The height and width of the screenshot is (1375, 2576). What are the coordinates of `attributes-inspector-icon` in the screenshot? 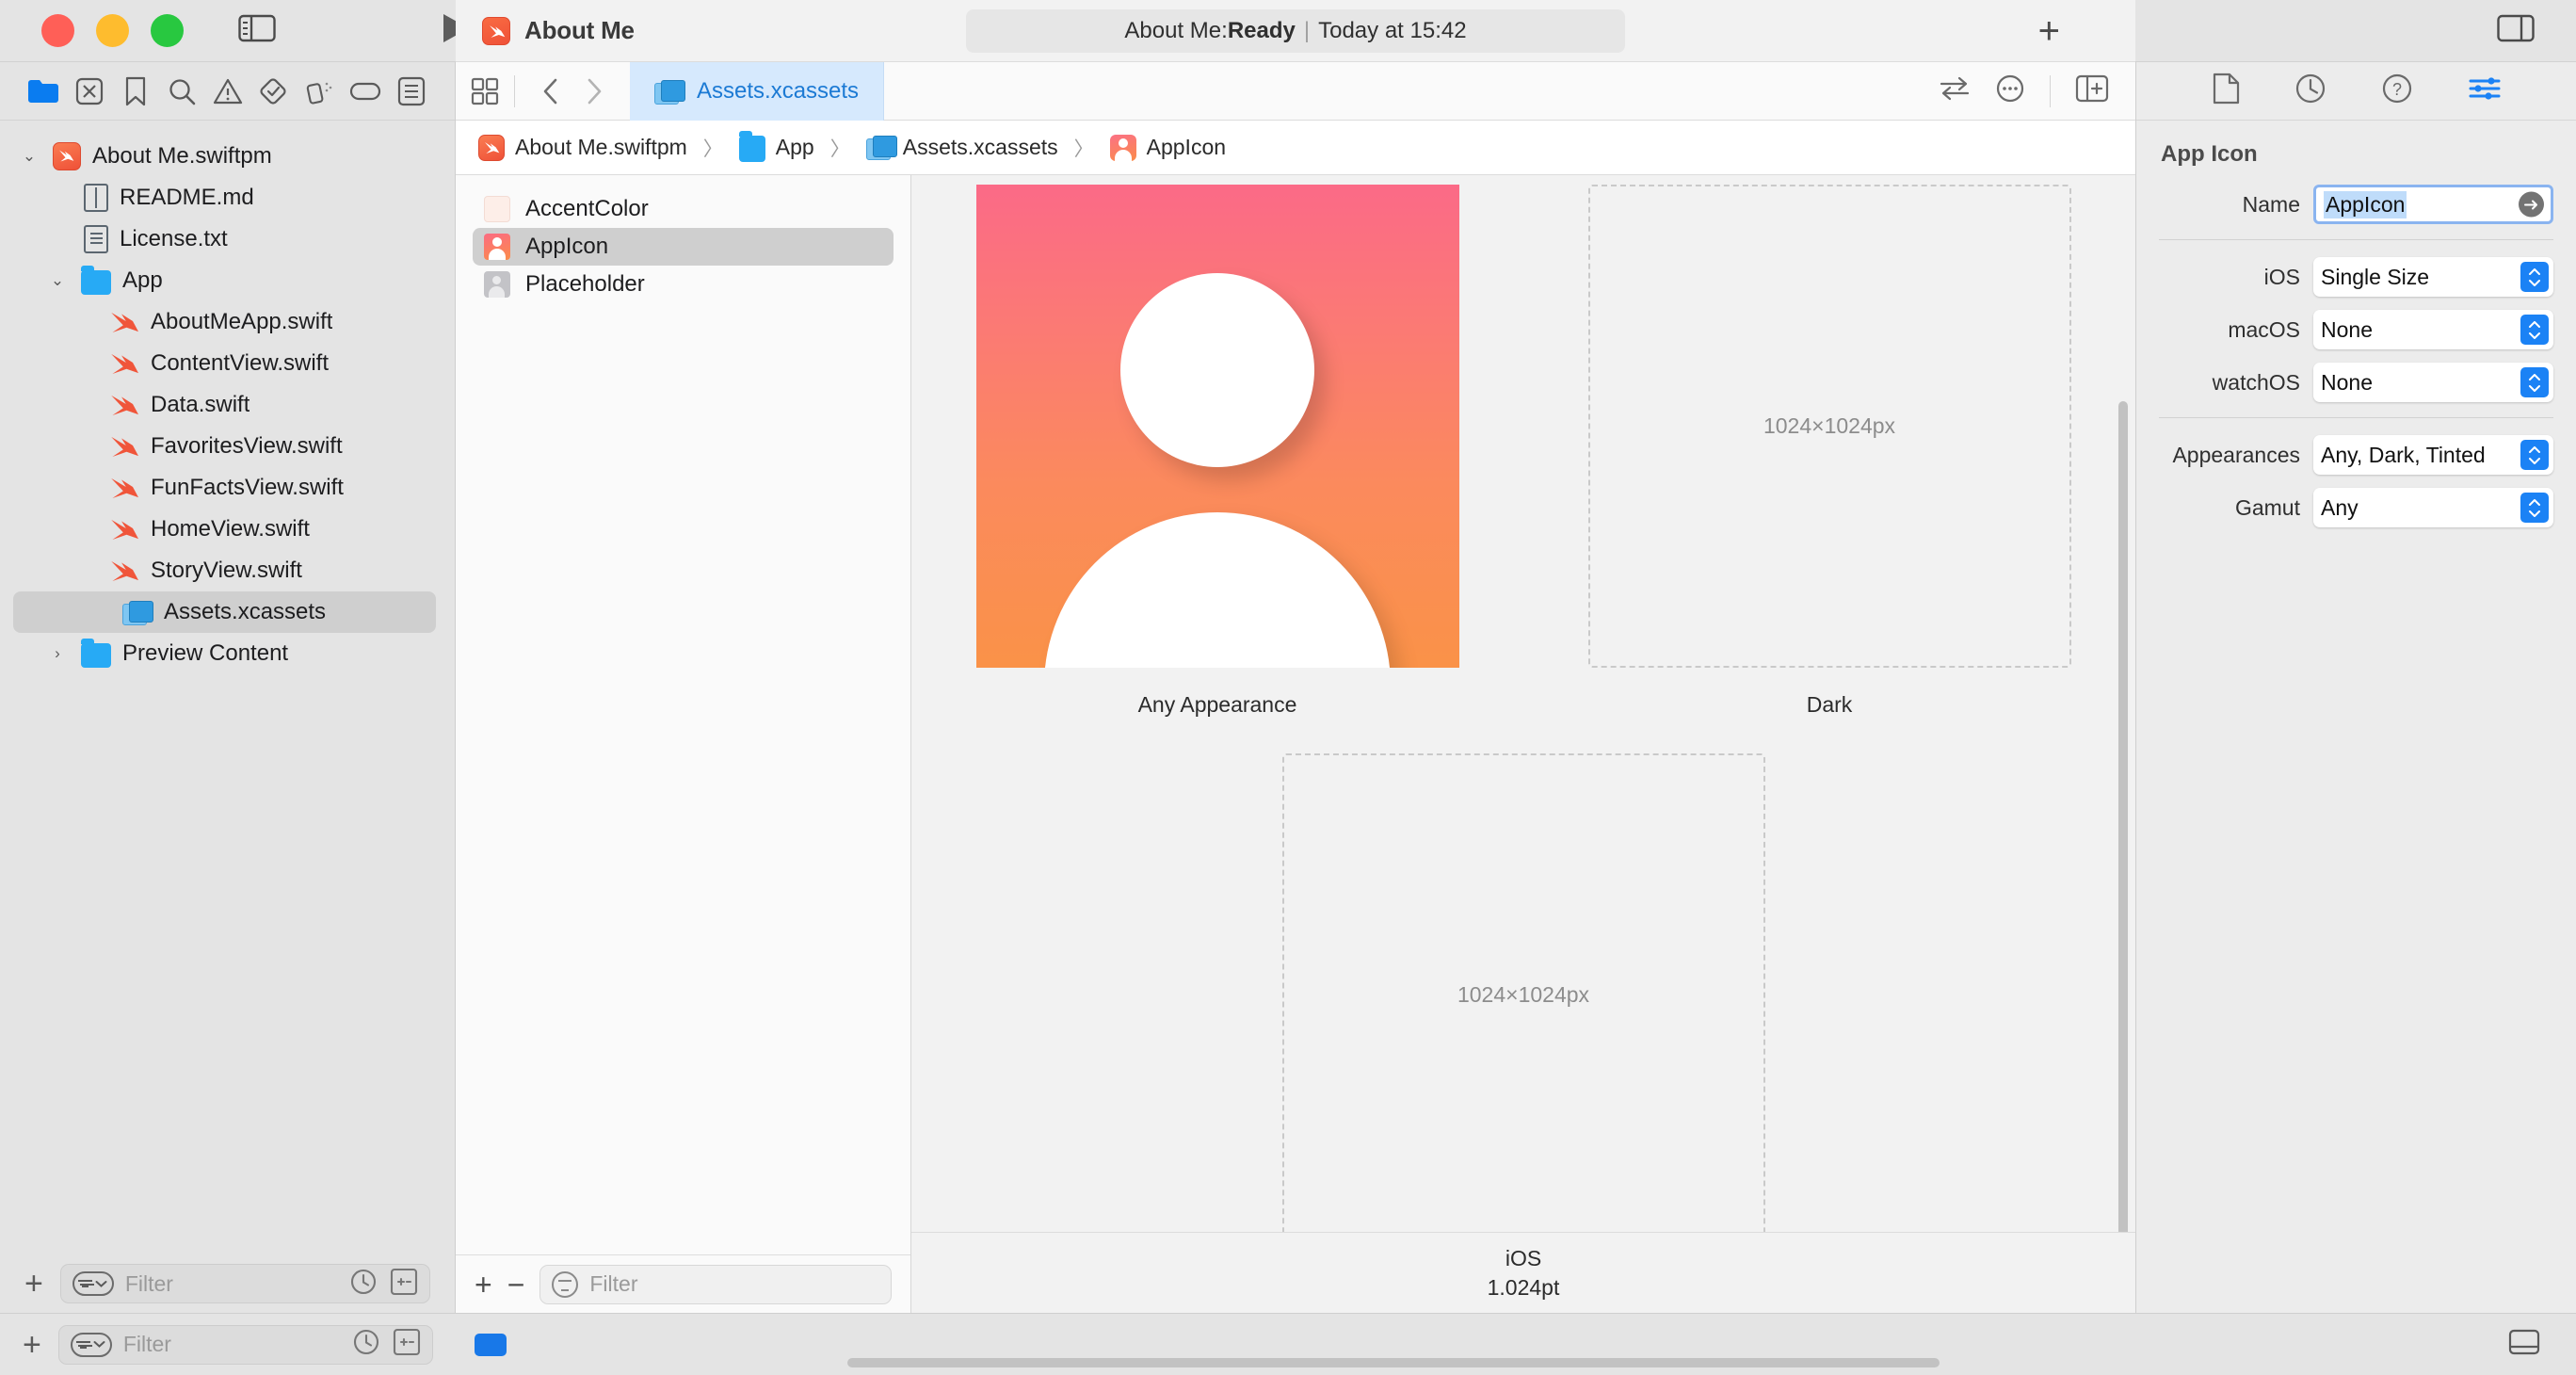 It's located at (2485, 90).